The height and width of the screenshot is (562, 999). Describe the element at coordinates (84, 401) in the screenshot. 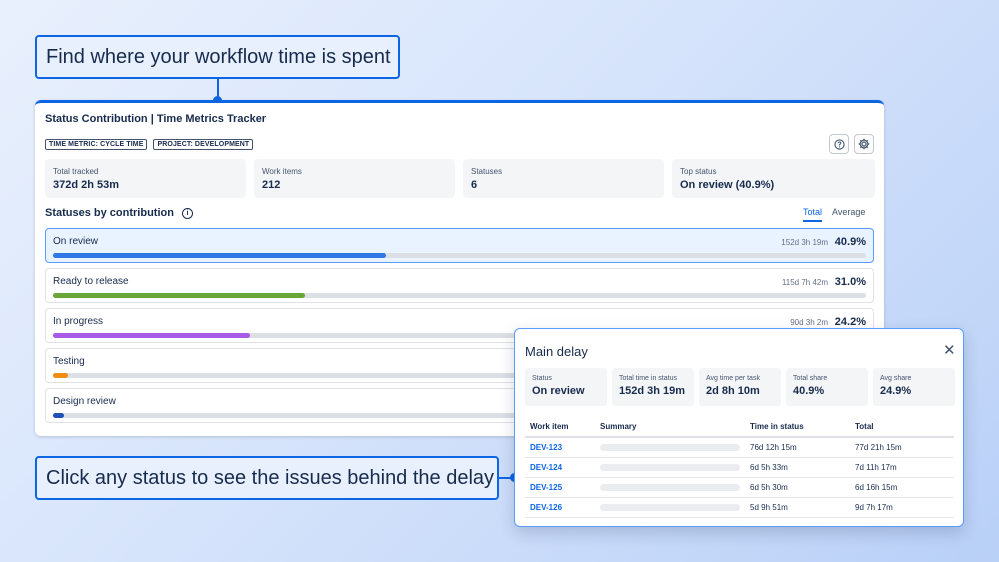

I see `status-name: Design review` at that location.